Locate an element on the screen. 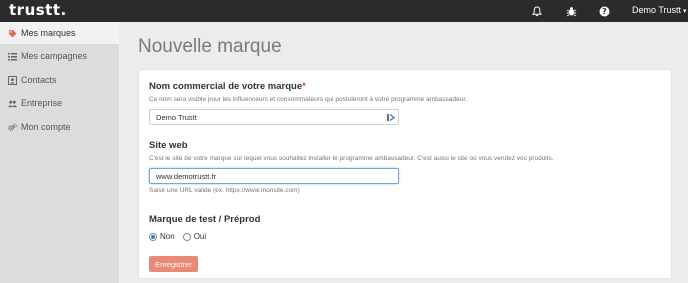 The height and width of the screenshot is (283, 688). brand-name-label-text: Nom commercial de votre marque is located at coordinates (226, 86).